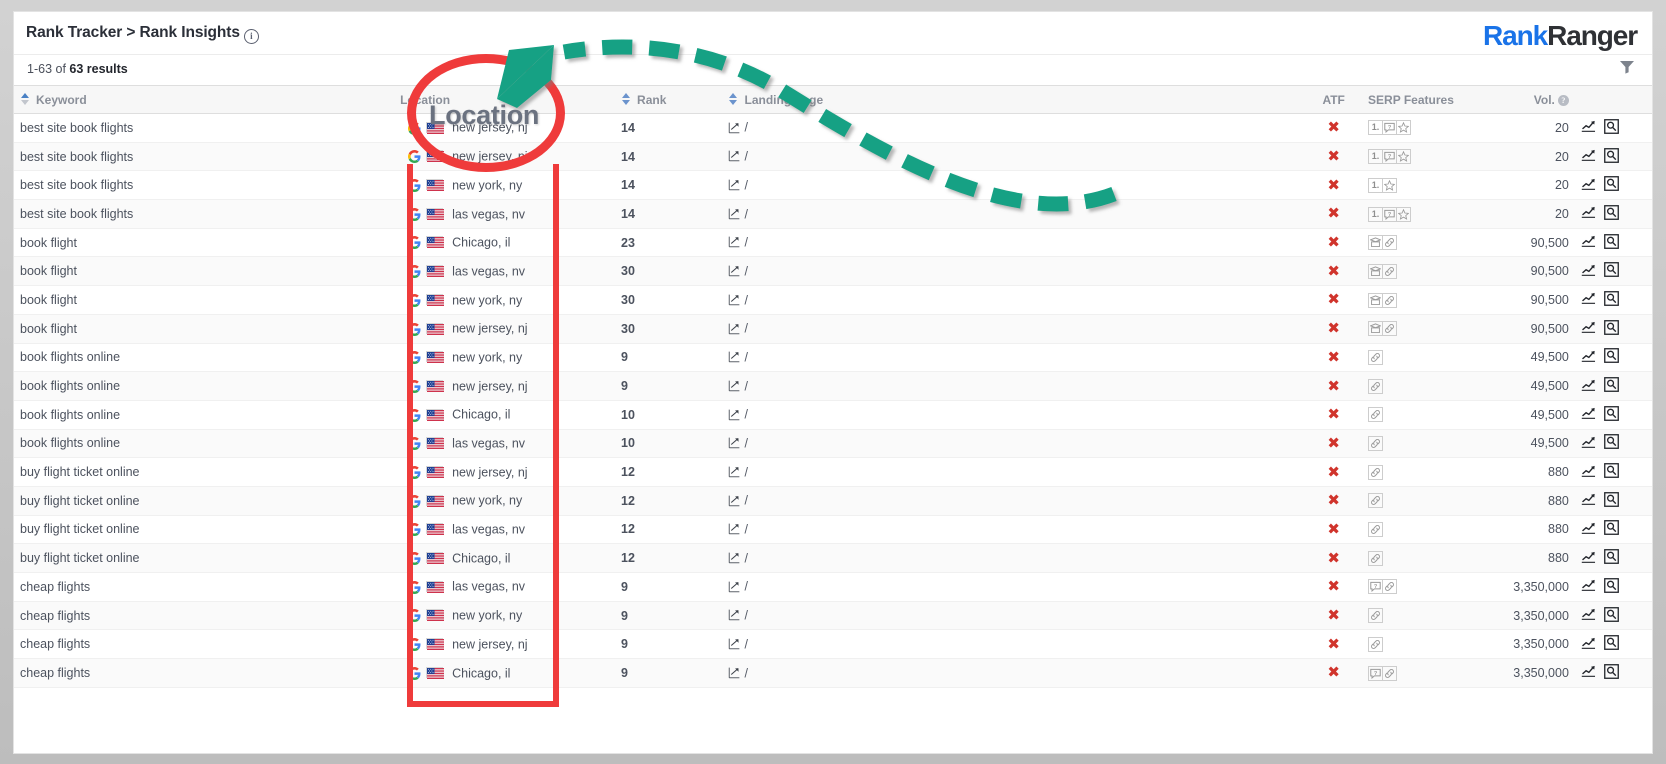 The image size is (1666, 764). What do you see at coordinates (1014, 99) in the screenshot?
I see `col-header-landing-page: Landing Page` at bounding box center [1014, 99].